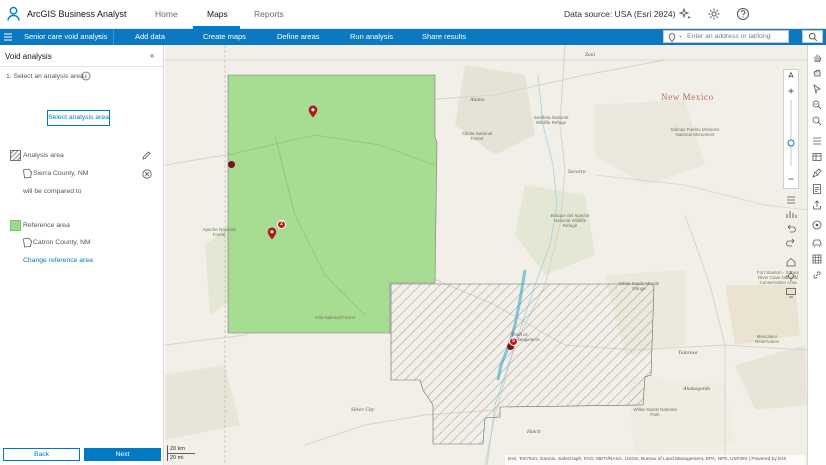 The image size is (826, 465). What do you see at coordinates (231, 164) in the screenshot?
I see `location-dot` at bounding box center [231, 164].